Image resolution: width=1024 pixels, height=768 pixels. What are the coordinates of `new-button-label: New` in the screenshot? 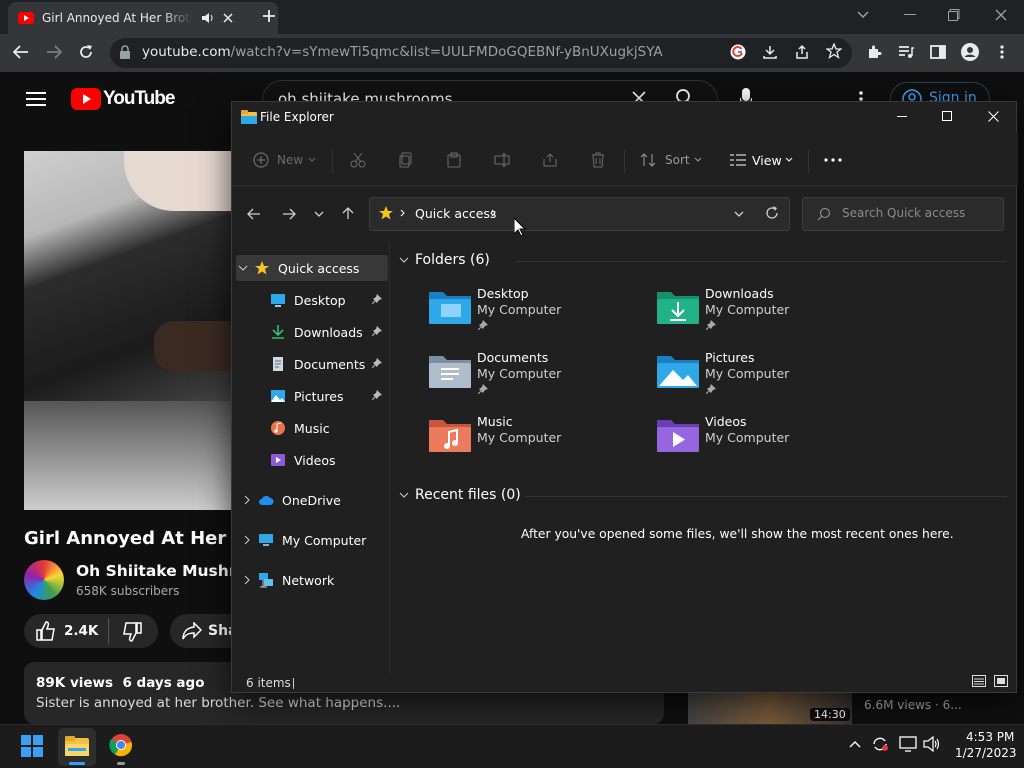 It's located at (290, 160).